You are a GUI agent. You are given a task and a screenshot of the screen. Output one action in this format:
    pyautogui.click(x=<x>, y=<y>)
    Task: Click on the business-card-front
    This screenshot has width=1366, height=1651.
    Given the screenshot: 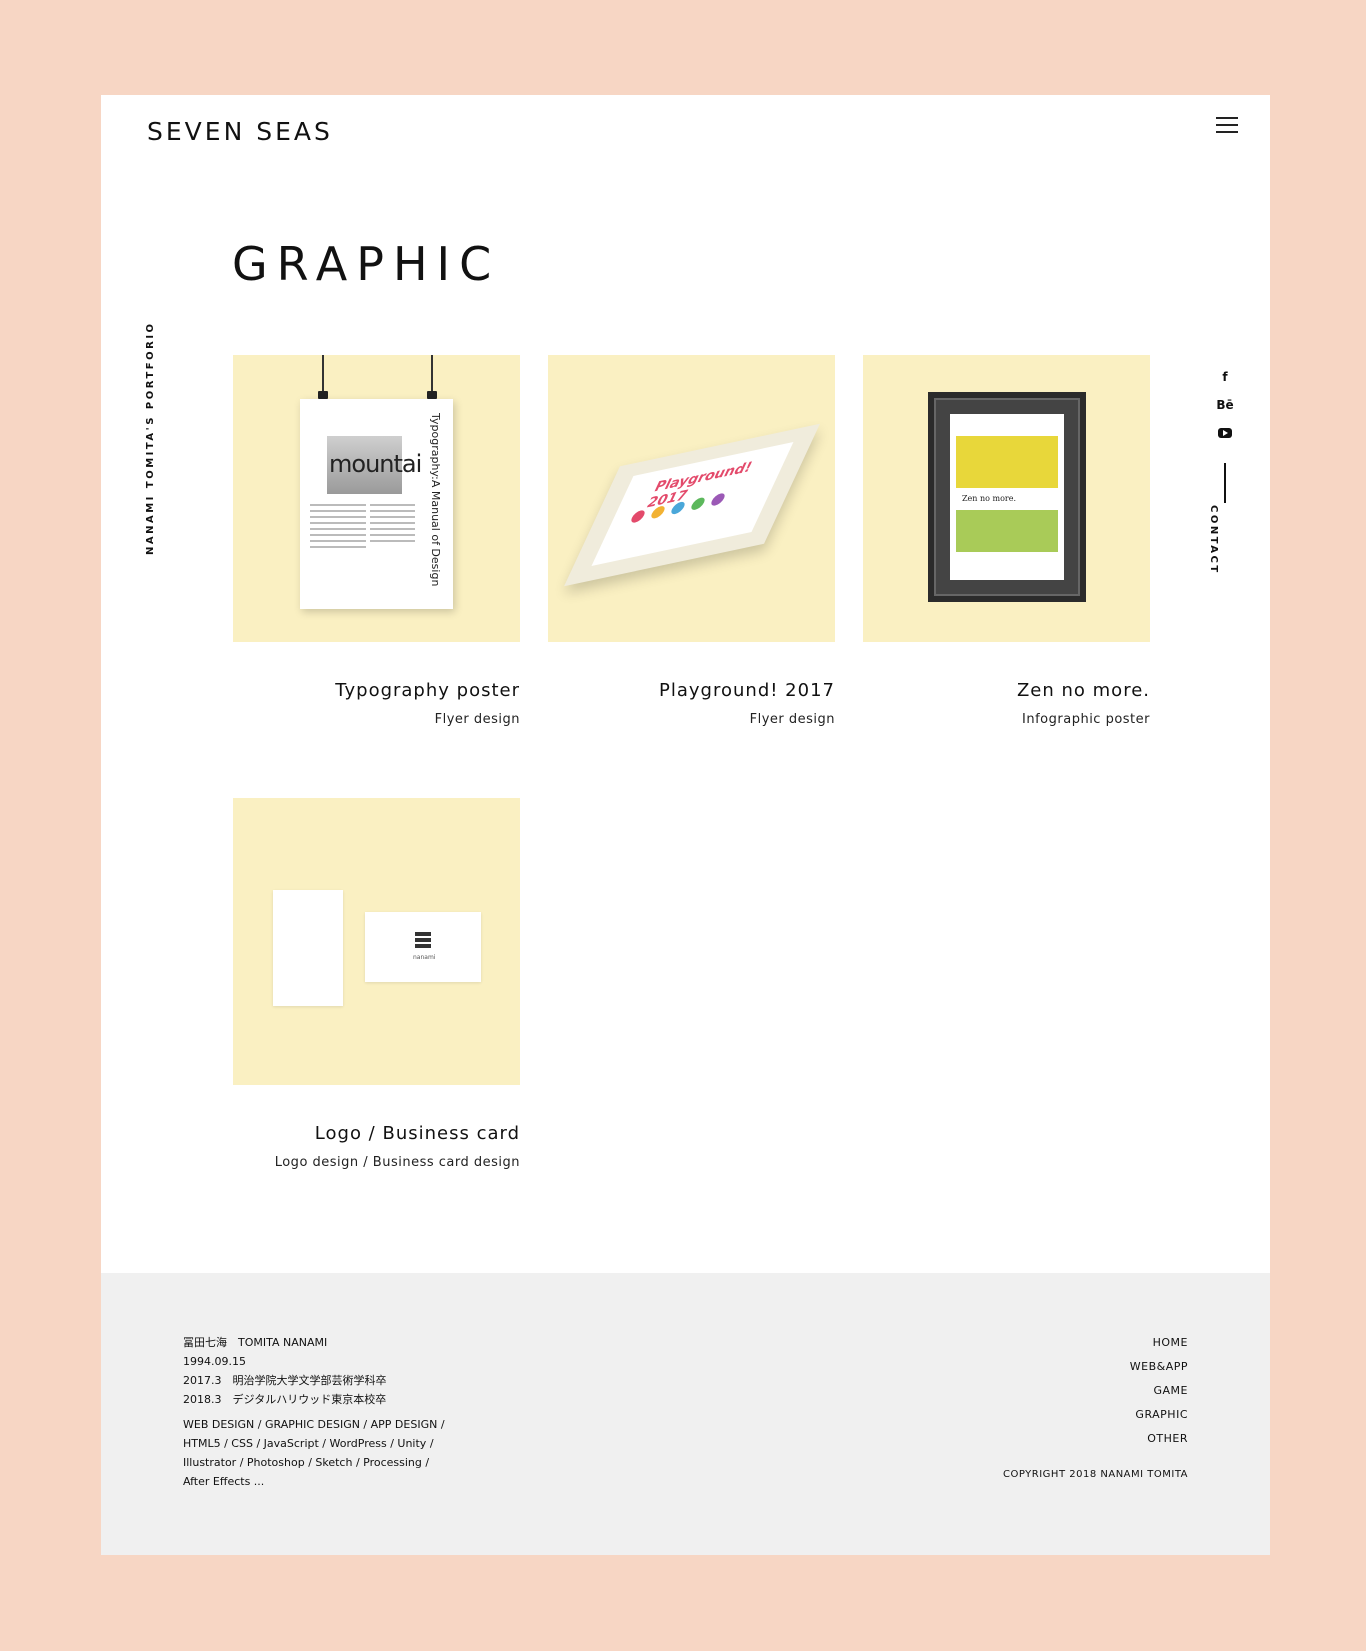 What is the action you would take?
    pyautogui.click(x=308, y=948)
    